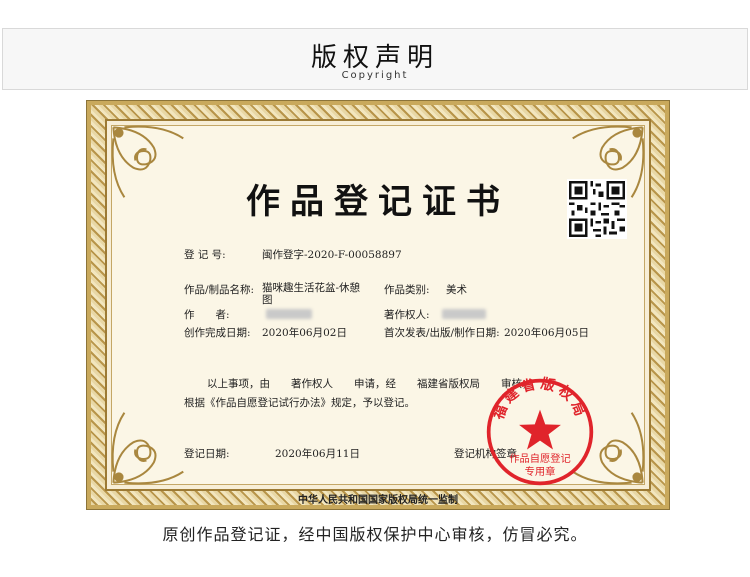 The width and height of the screenshot is (750, 577). What do you see at coordinates (546, 333) in the screenshot?
I see `published-date-value: 2020年06月05日` at bounding box center [546, 333].